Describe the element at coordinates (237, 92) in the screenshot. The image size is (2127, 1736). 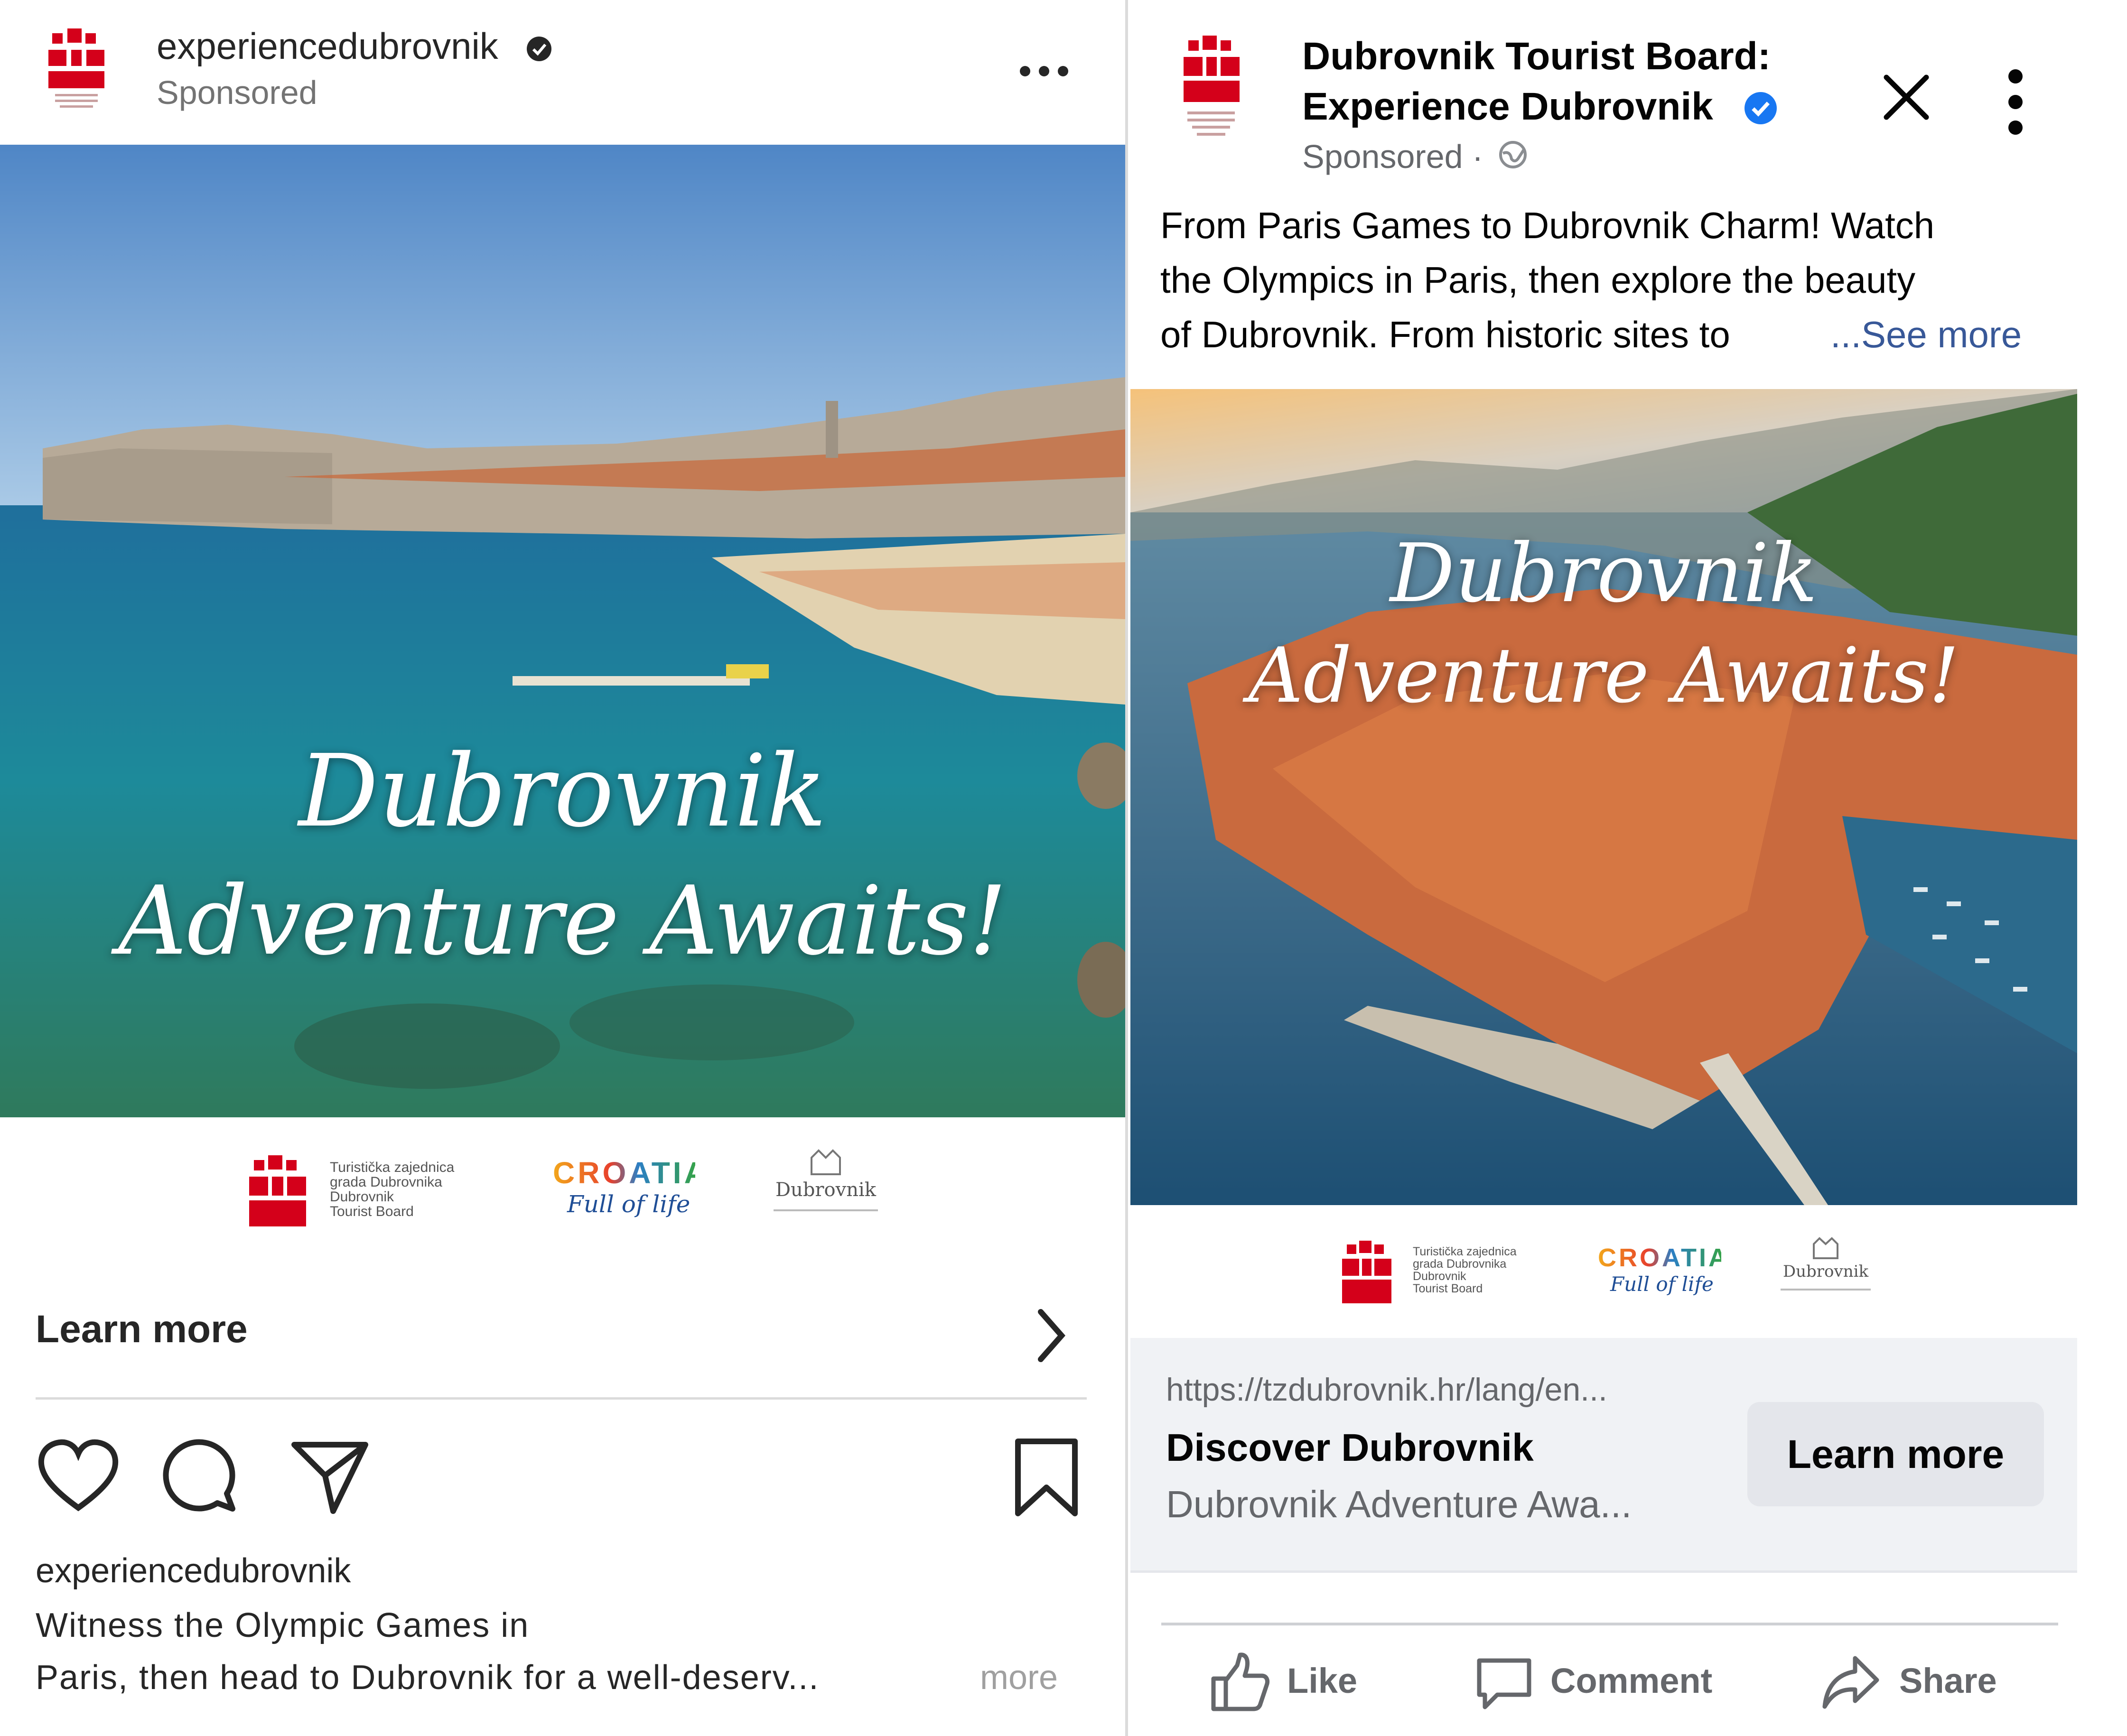
I see `ig-sponsored-label: Sponsored` at that location.